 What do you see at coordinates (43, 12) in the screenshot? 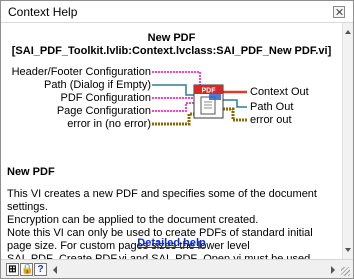
I see `window-title: Context Help` at bounding box center [43, 12].